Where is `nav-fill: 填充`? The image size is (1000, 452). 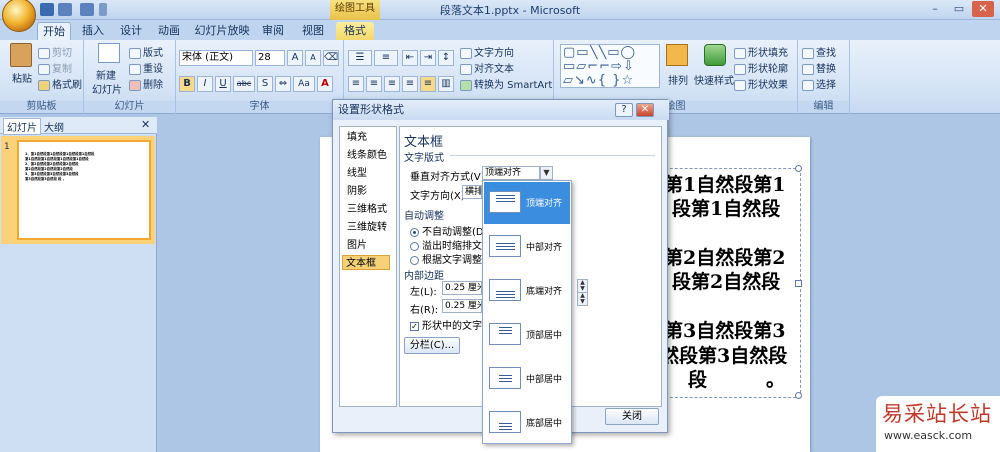
nav-fill: 填充 is located at coordinates (357, 137).